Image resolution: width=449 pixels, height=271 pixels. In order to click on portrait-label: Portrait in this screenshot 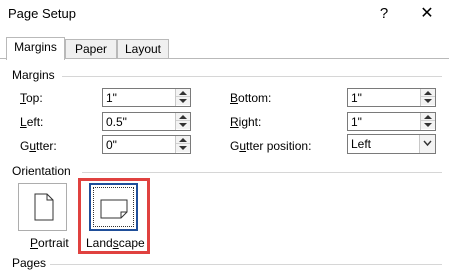, I will do `click(49, 243)`.